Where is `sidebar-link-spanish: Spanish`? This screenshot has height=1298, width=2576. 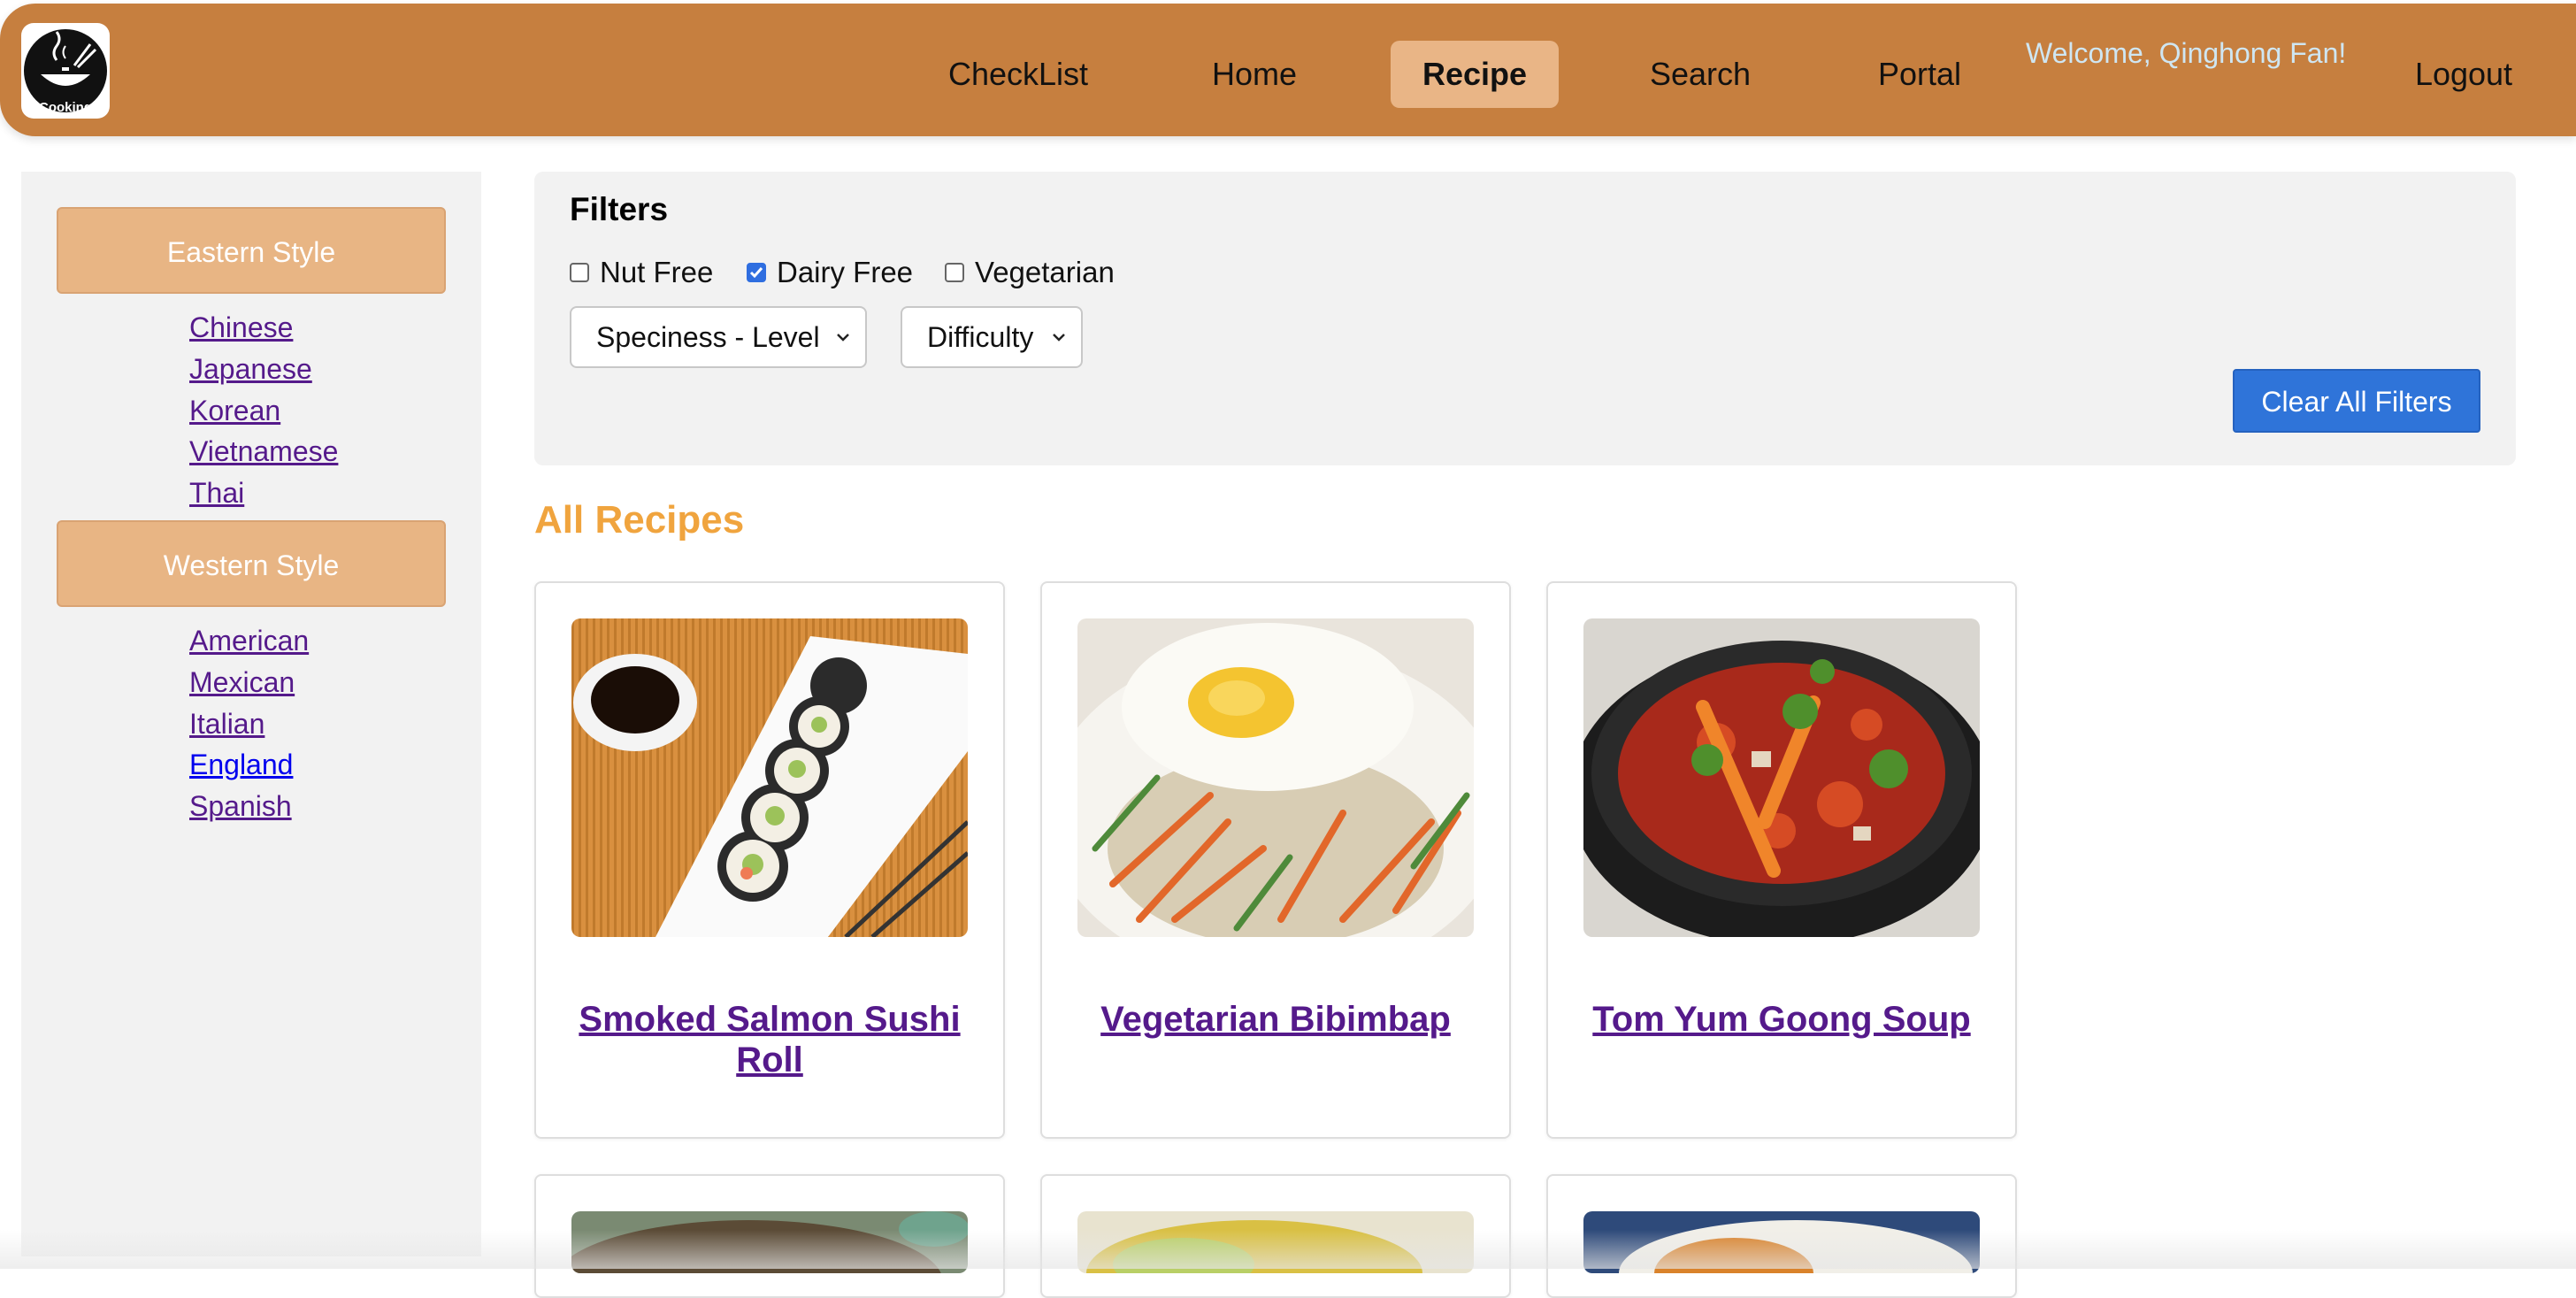 sidebar-link-spanish: Spanish is located at coordinates (240, 806).